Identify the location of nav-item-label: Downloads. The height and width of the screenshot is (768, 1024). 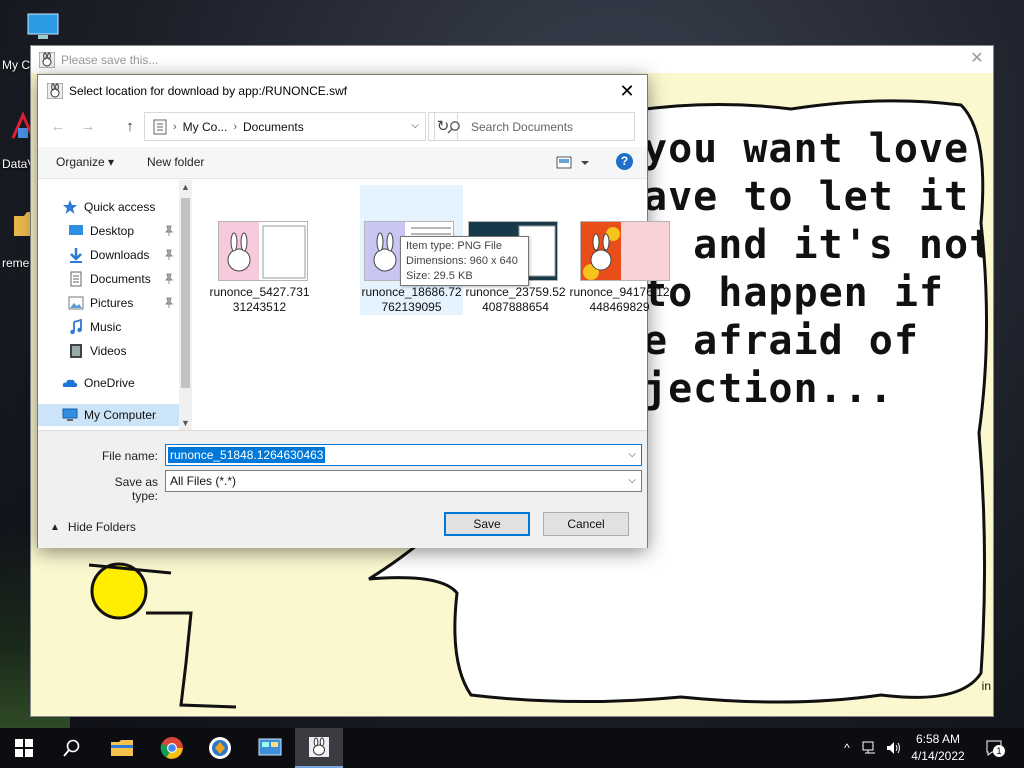
(120, 255).